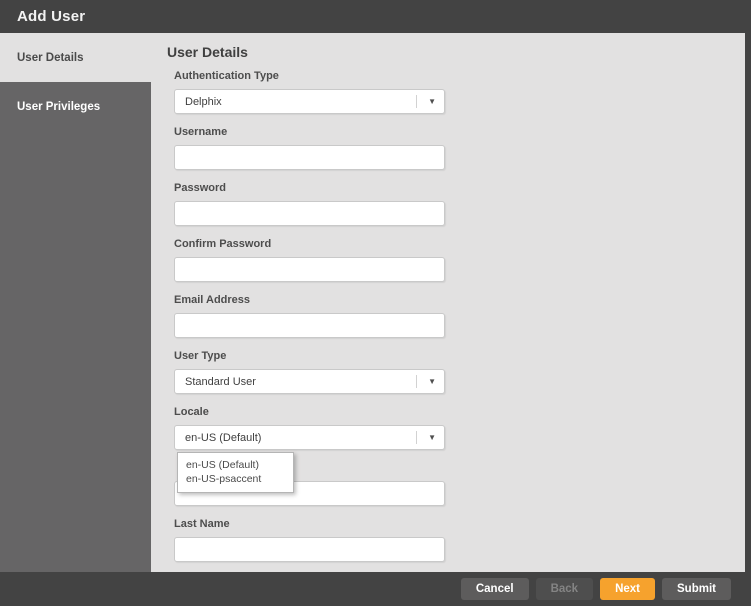 Image resolution: width=751 pixels, height=606 pixels. What do you see at coordinates (375, 16) in the screenshot?
I see `dialog-header: Add User` at bounding box center [375, 16].